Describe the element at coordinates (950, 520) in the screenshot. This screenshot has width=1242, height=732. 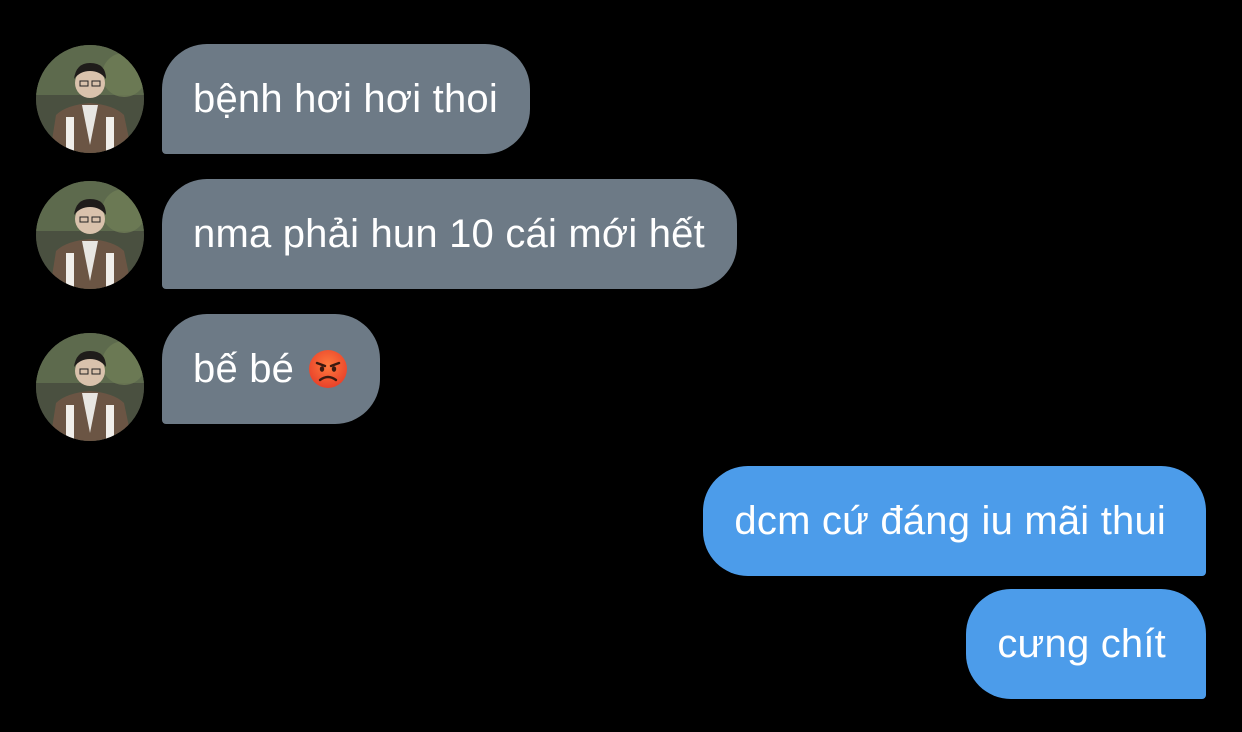
I see `message-text: dcm cứ đáng iu mãi thui` at that location.